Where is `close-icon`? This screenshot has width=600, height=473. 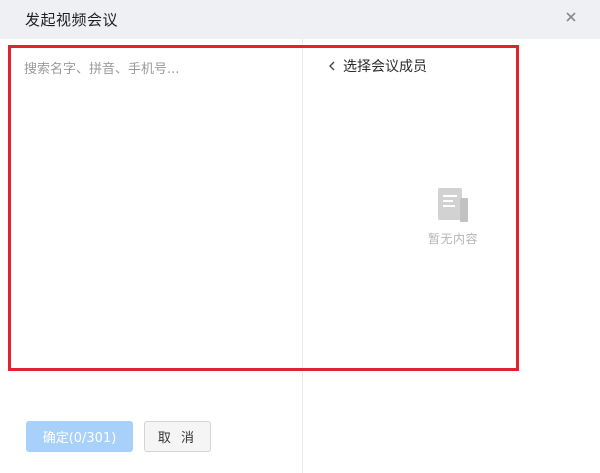 close-icon is located at coordinates (571, 17).